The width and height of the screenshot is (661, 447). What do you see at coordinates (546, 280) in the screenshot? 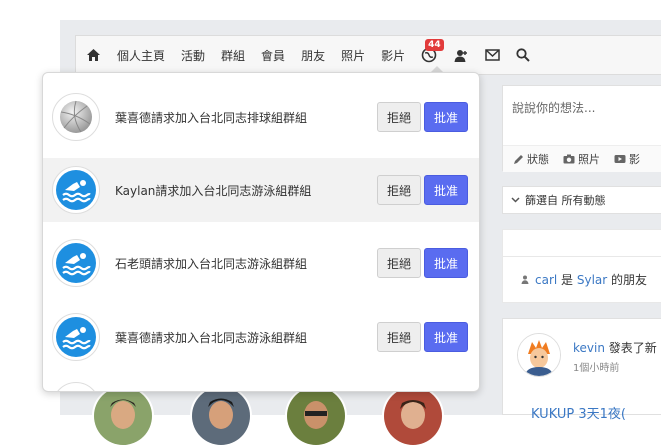
I see `friend-user-link-1: carl` at bounding box center [546, 280].